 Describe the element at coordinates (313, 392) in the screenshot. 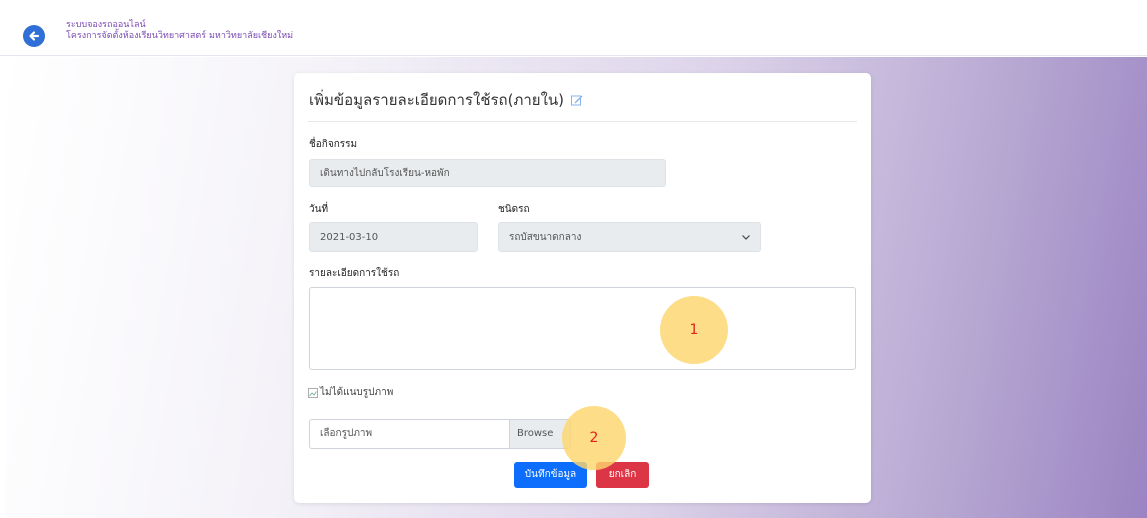

I see `broken-image-icon` at that location.